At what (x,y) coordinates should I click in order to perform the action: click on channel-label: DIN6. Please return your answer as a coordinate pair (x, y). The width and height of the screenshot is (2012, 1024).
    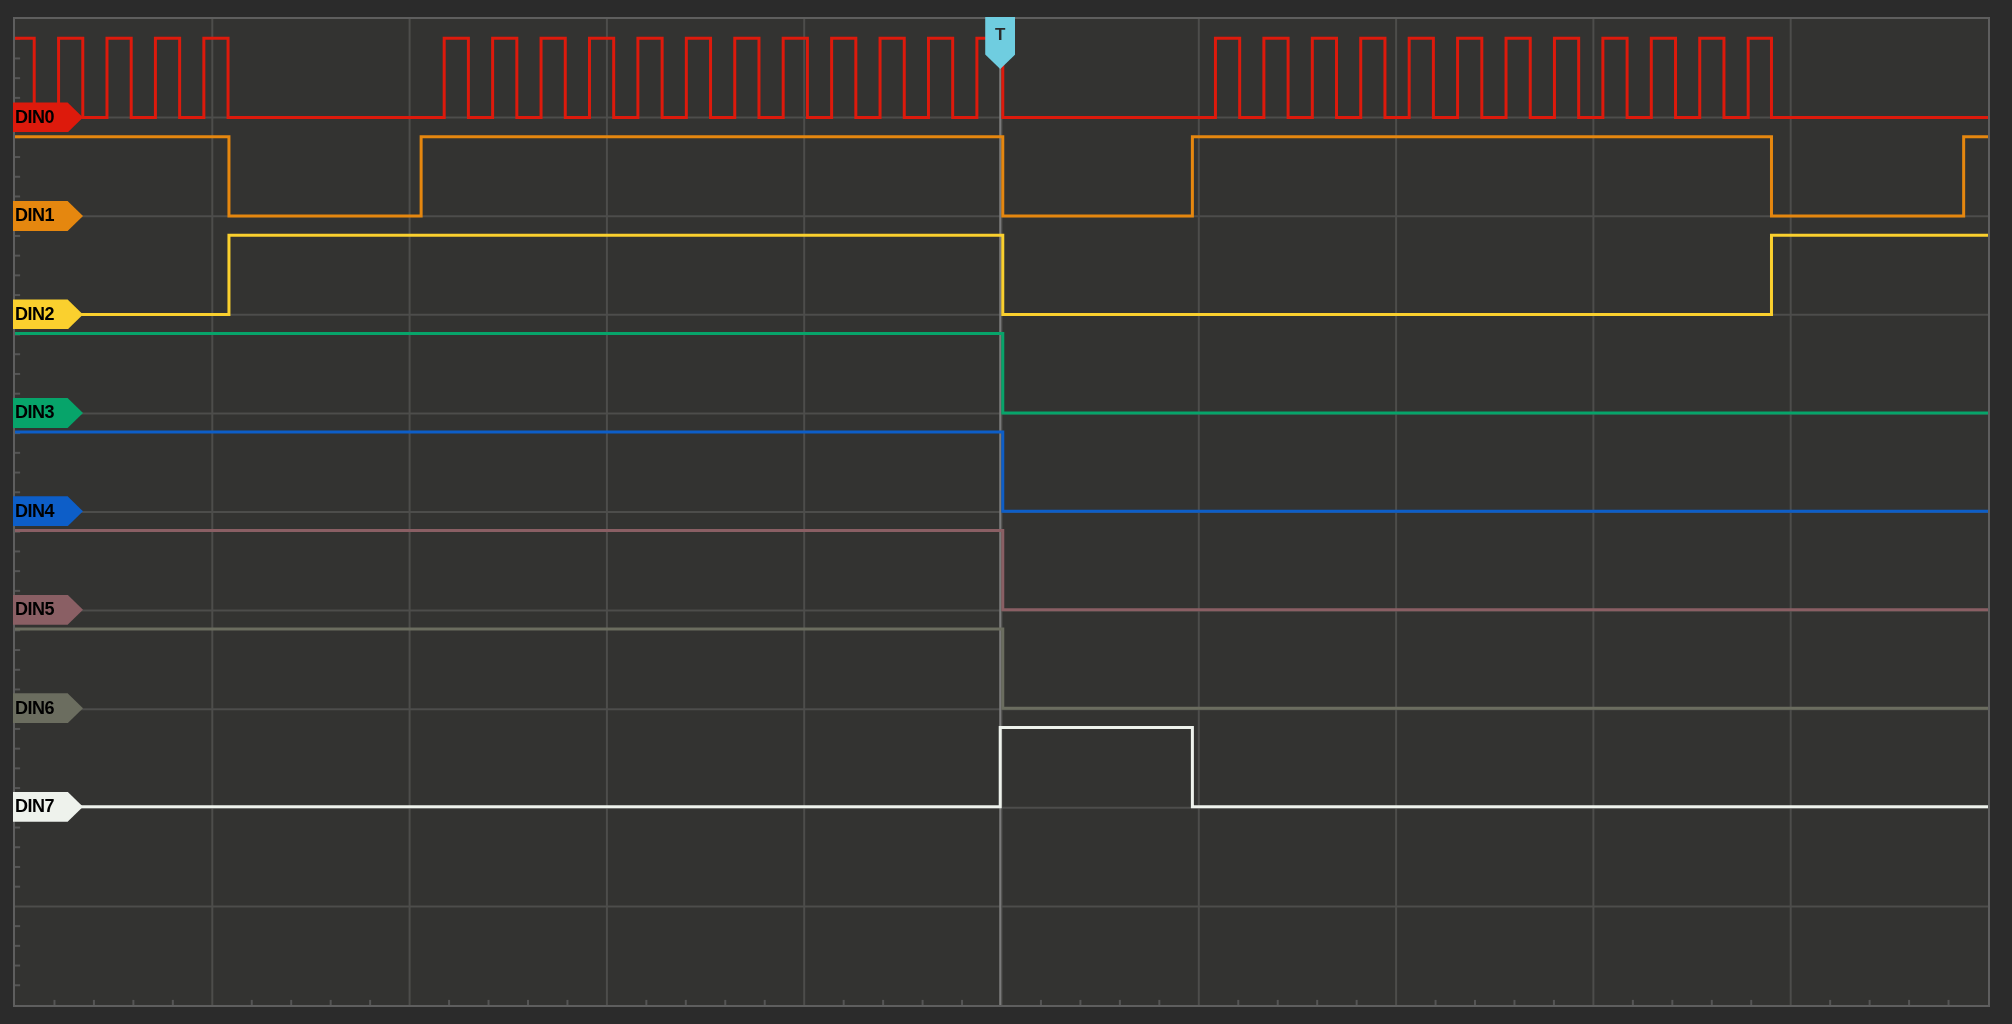
    Looking at the image, I should click on (48, 708).